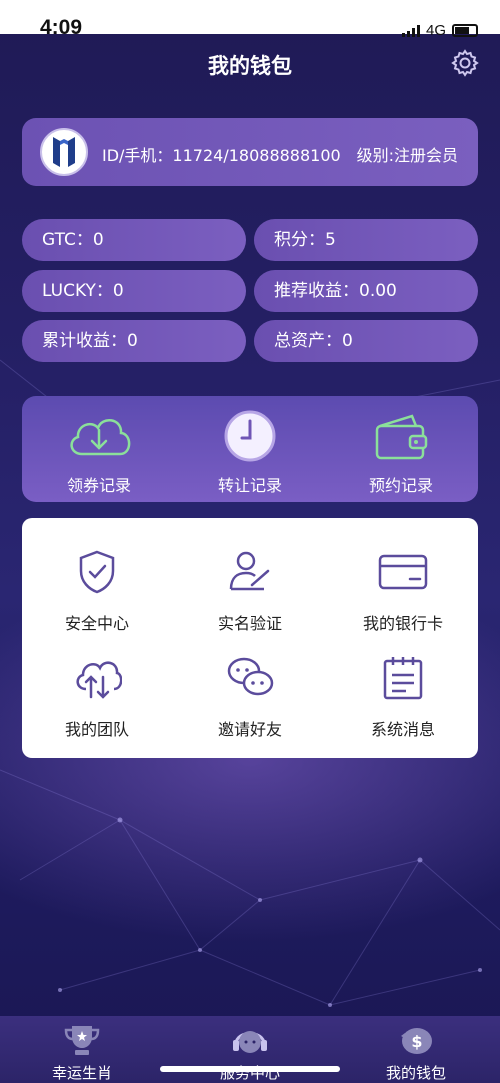 The image size is (500, 1083). Describe the element at coordinates (250, 1069) in the screenshot. I see `home-indicator` at that location.